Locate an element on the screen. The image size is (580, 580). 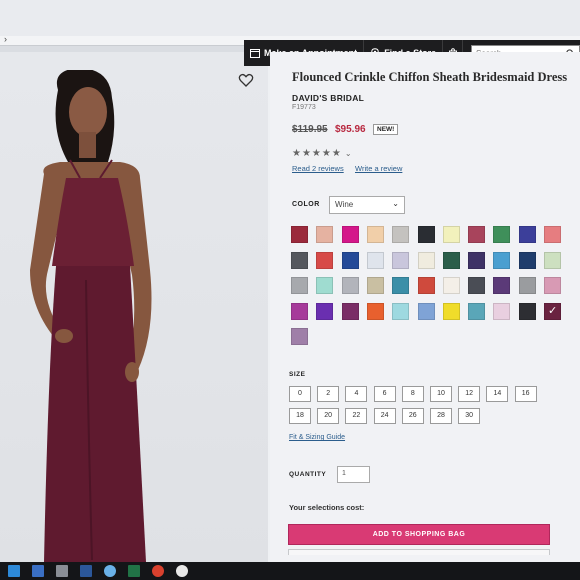
size-option-14: 14 is located at coordinates (497, 394).